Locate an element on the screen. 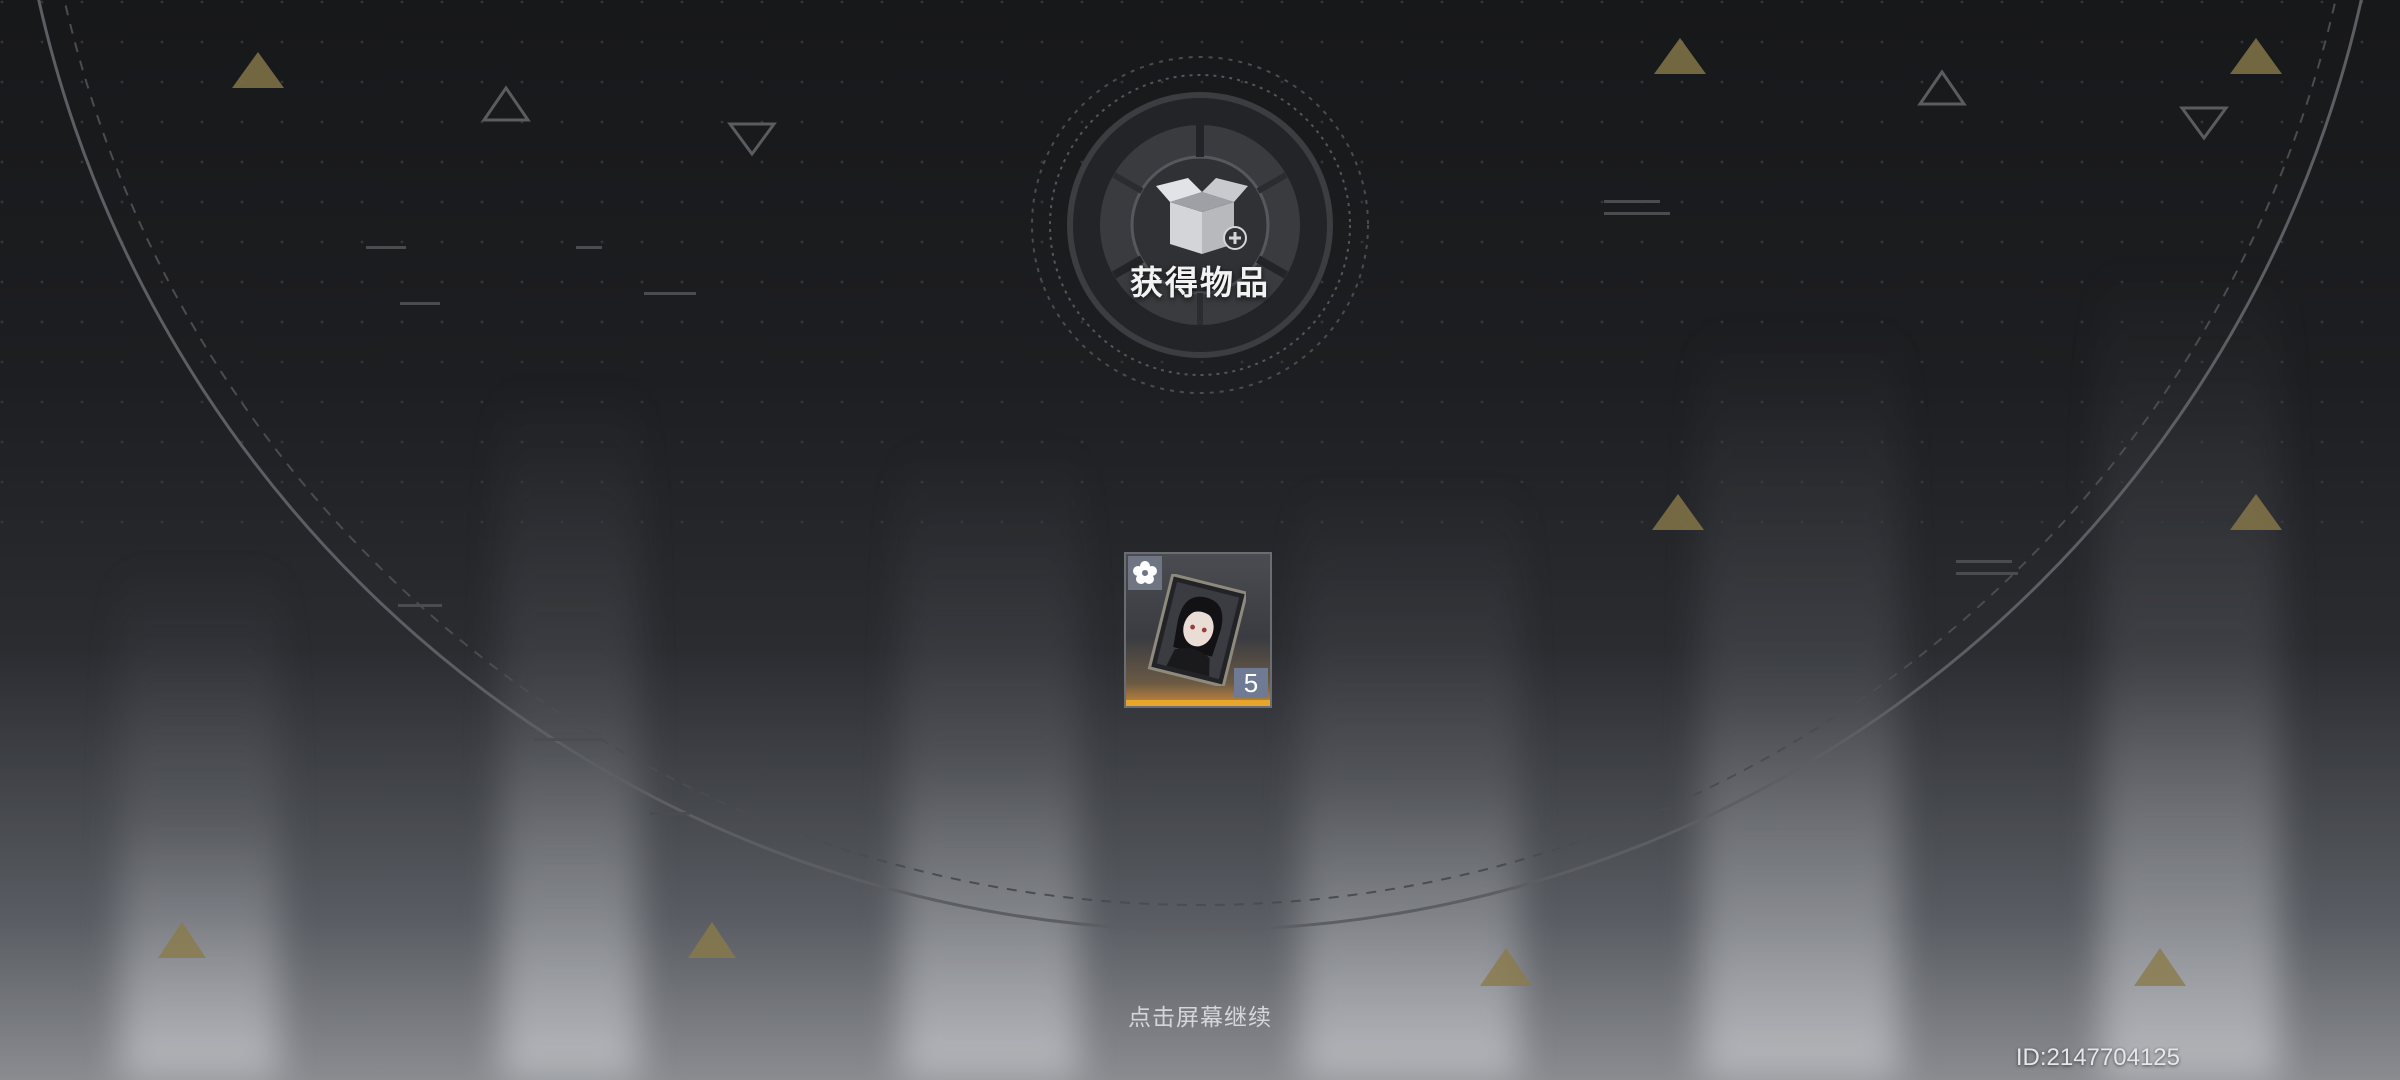  reward-item-card: 5 is located at coordinates (1198, 630).